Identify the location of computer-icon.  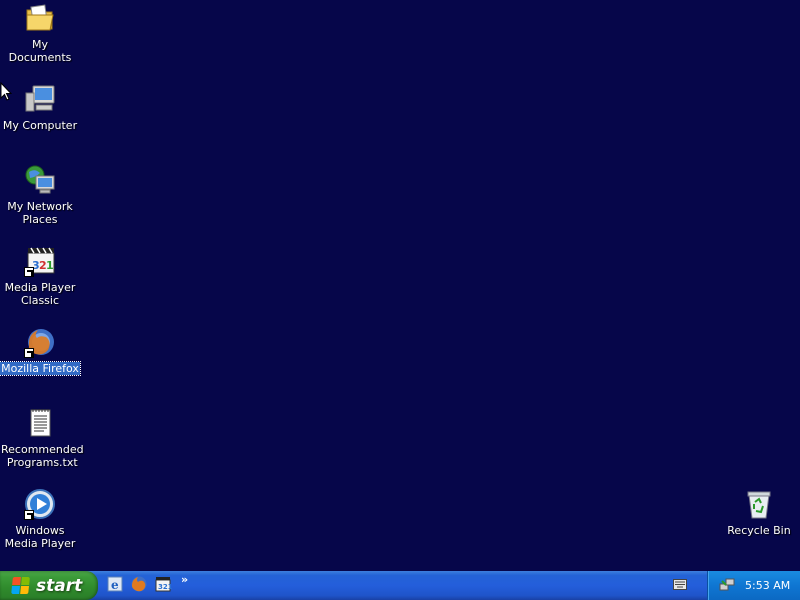
(40, 99).